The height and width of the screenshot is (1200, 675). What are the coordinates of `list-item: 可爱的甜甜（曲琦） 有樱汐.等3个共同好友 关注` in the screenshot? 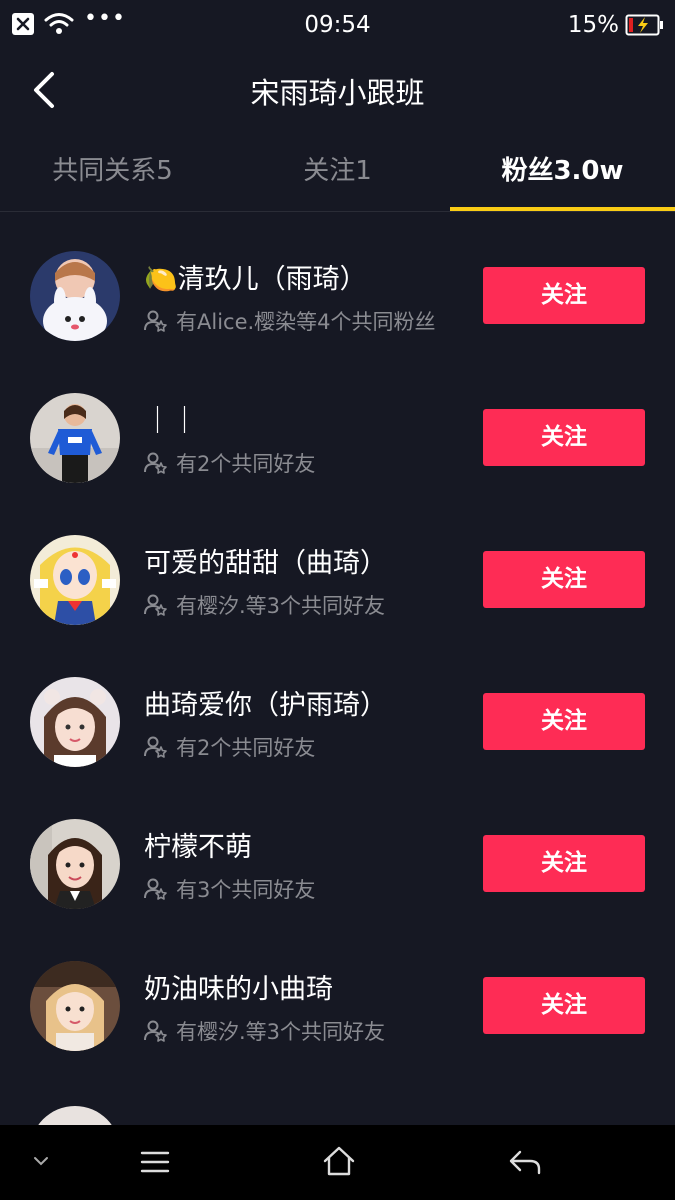 It's located at (337, 568).